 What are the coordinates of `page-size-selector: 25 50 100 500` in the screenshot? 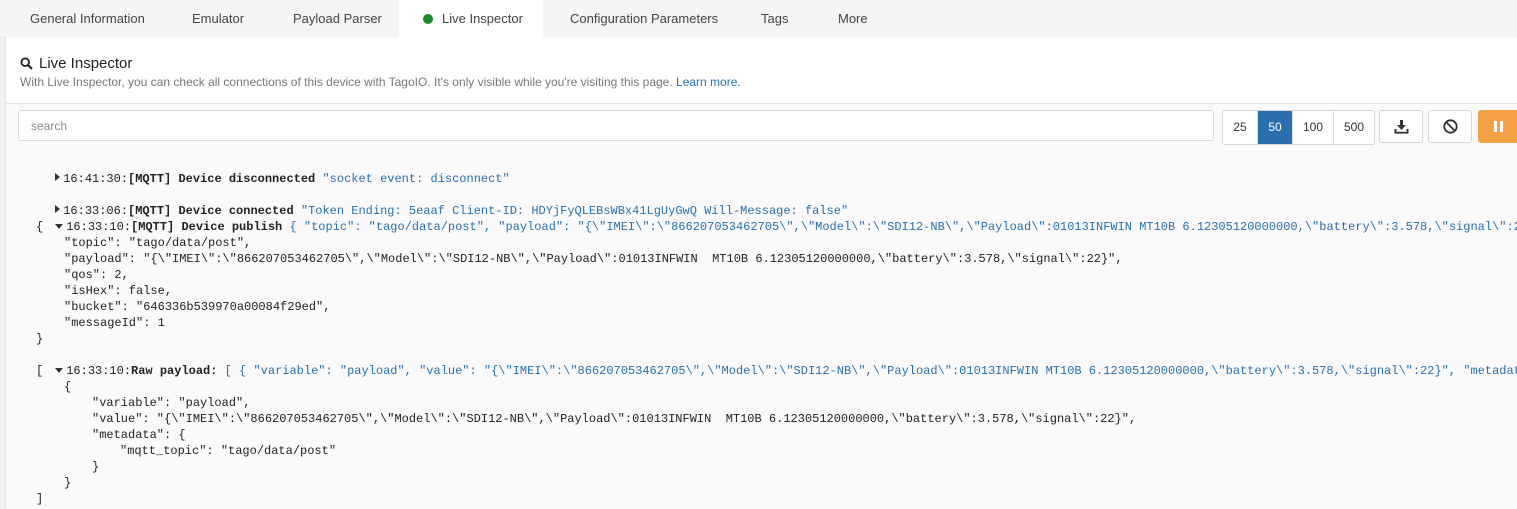 It's located at (1298, 127).